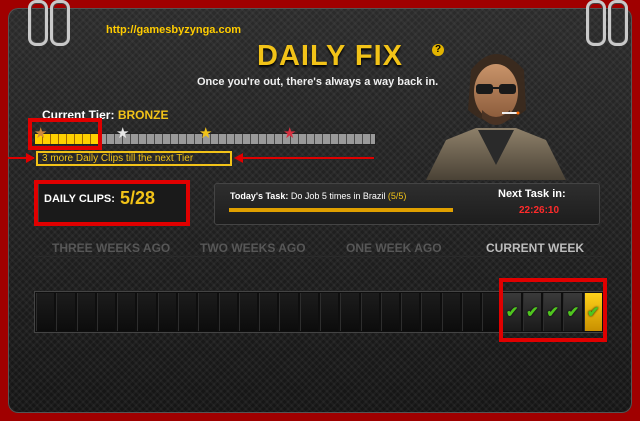  I want to click on today-task-progress: (5/5), so click(397, 196).